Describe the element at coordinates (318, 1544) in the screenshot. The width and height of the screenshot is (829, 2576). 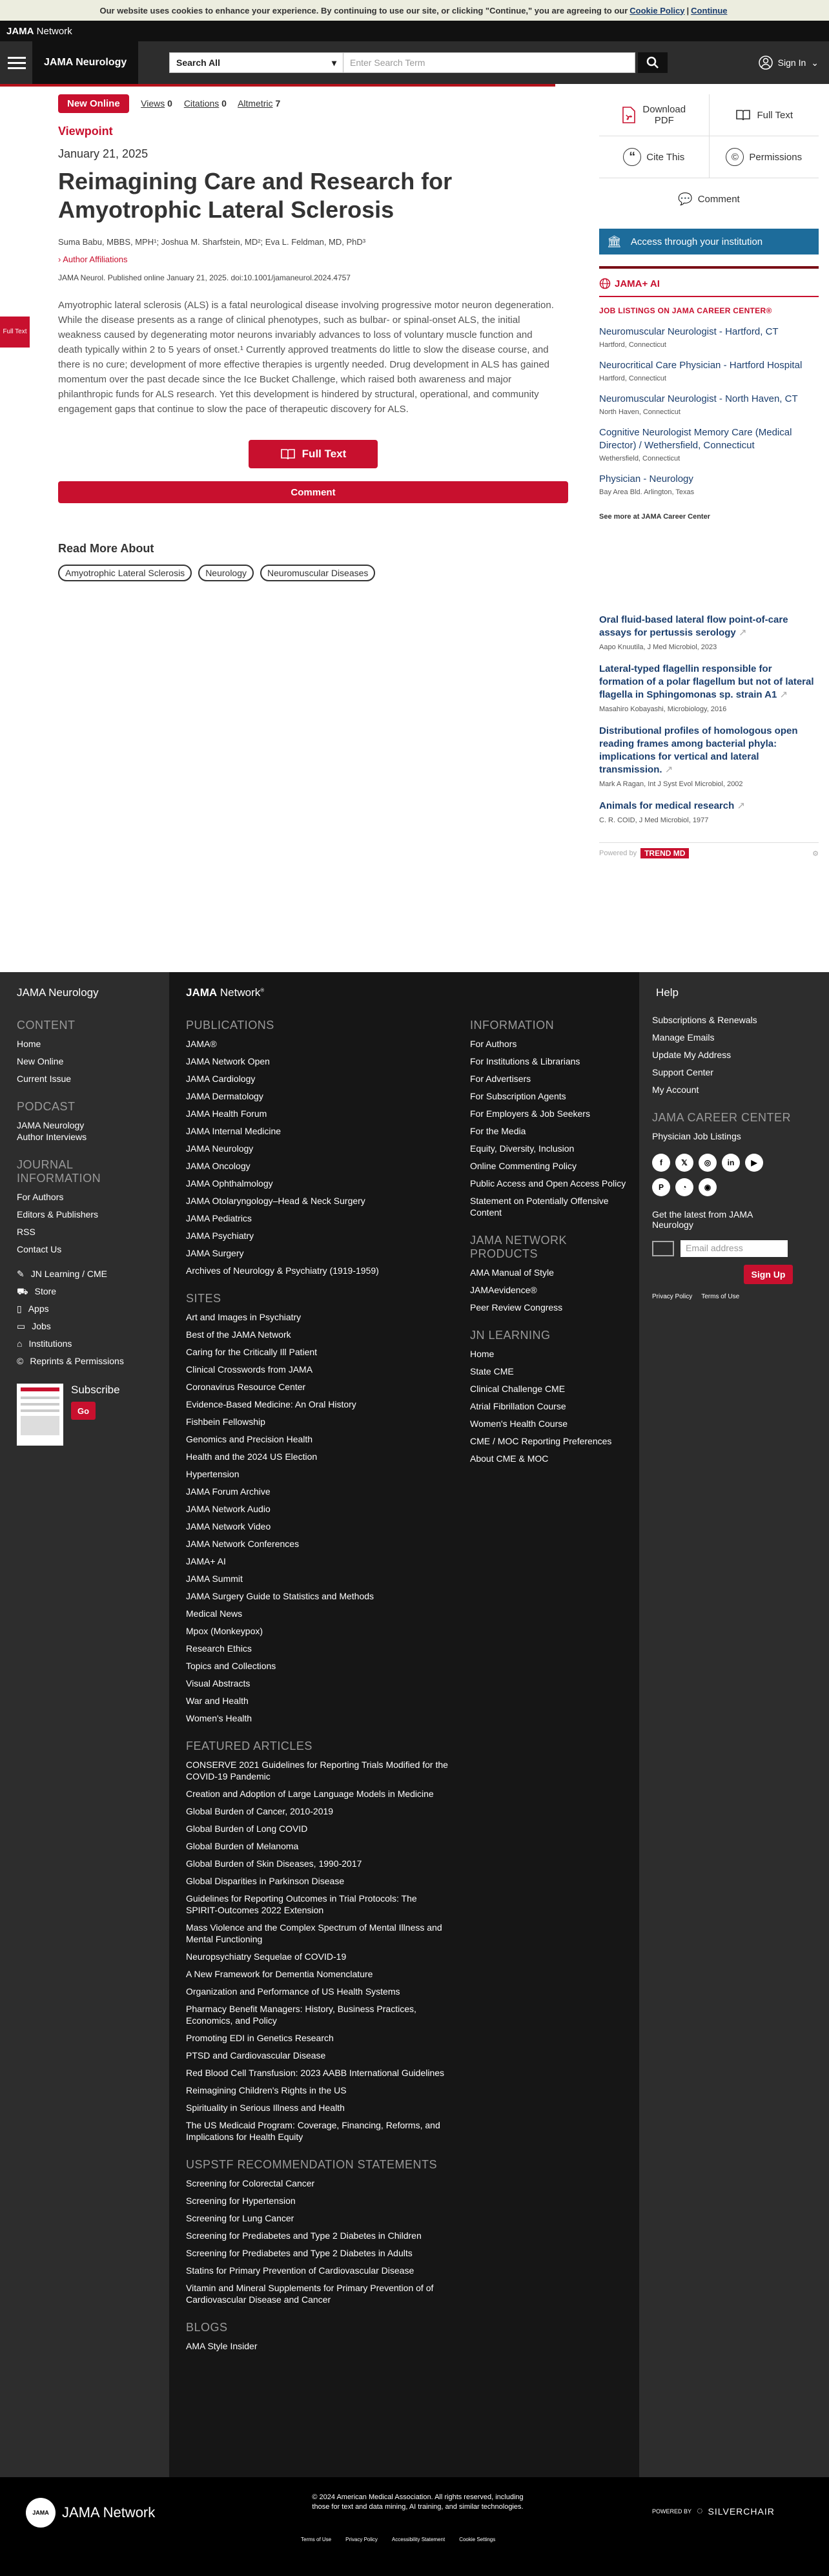
I see `footer-link: JAMA Network Conferences` at that location.